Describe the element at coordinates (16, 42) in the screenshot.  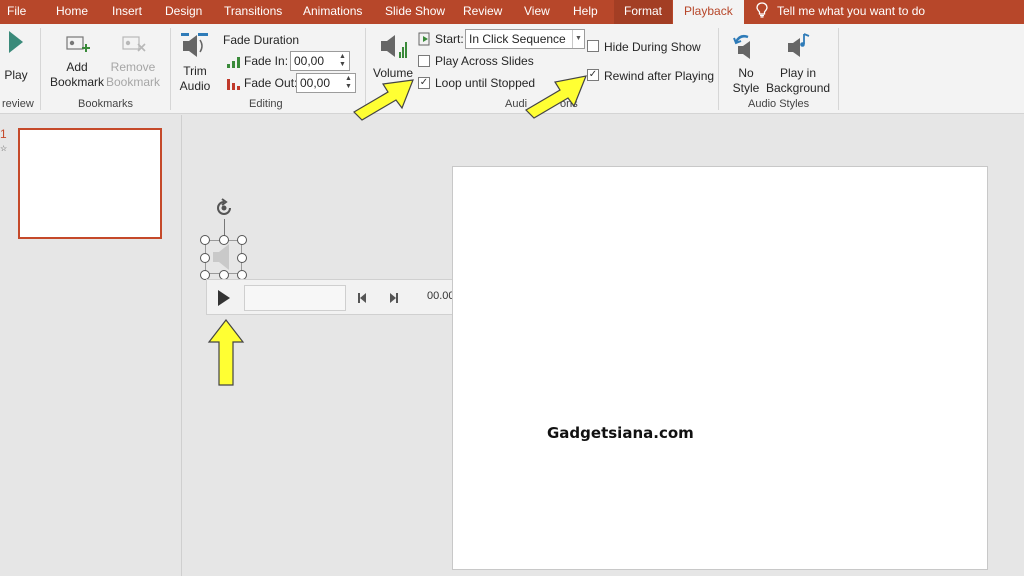
I see `play-icon` at that location.